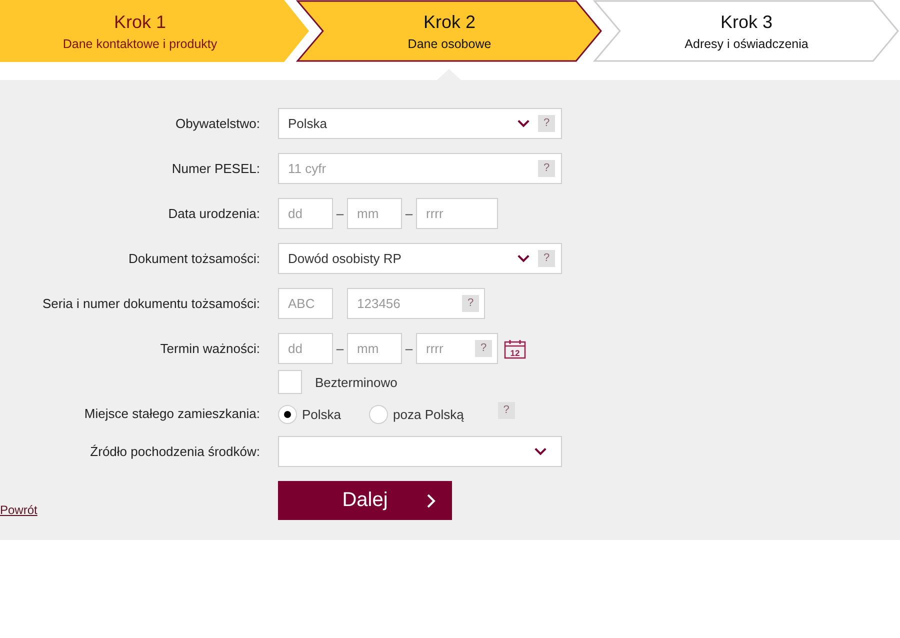 Image resolution: width=900 pixels, height=638 pixels. I want to click on chevron-right-icon, so click(431, 501).